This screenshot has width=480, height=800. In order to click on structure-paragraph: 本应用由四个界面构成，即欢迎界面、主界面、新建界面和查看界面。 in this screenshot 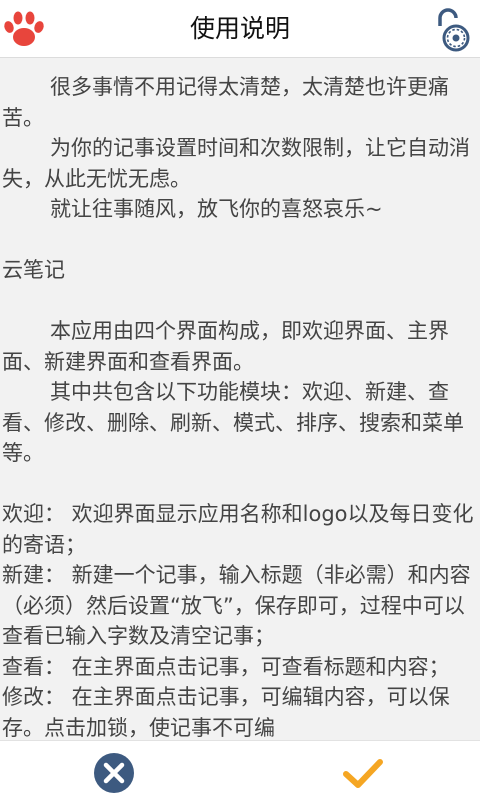, I will do `click(225, 346)`.